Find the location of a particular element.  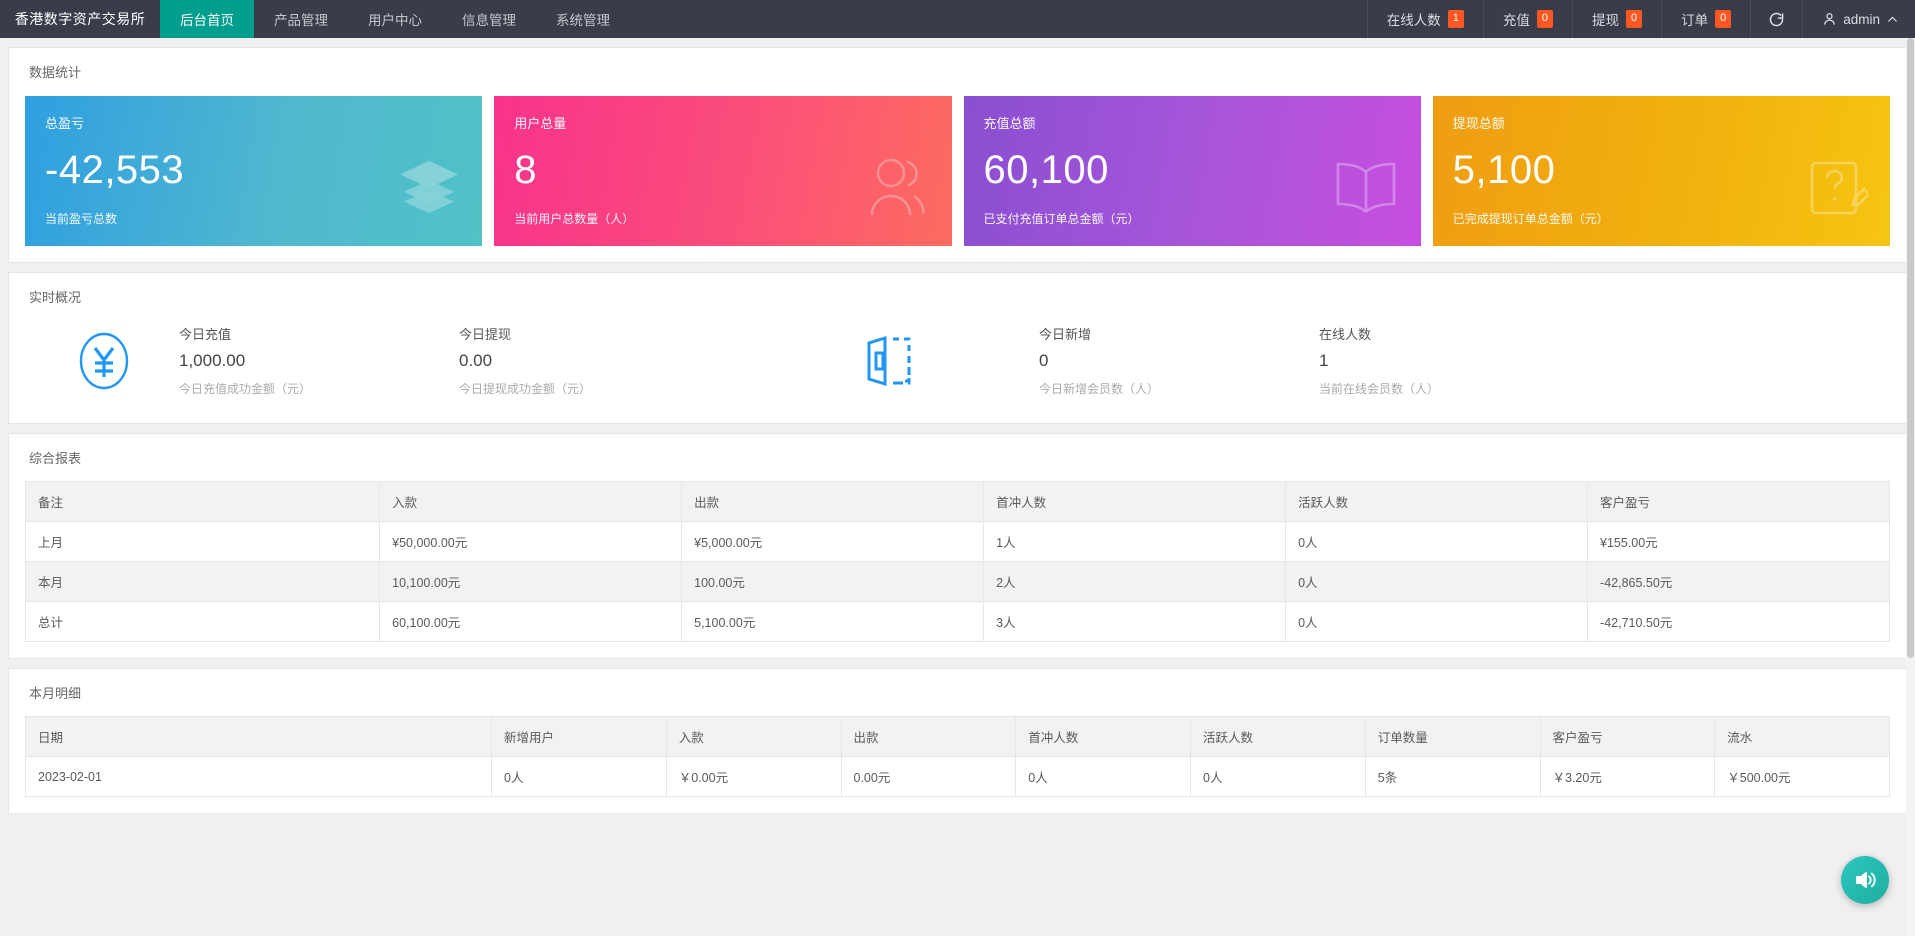

user-menu: admin is located at coordinates (1858, 19).